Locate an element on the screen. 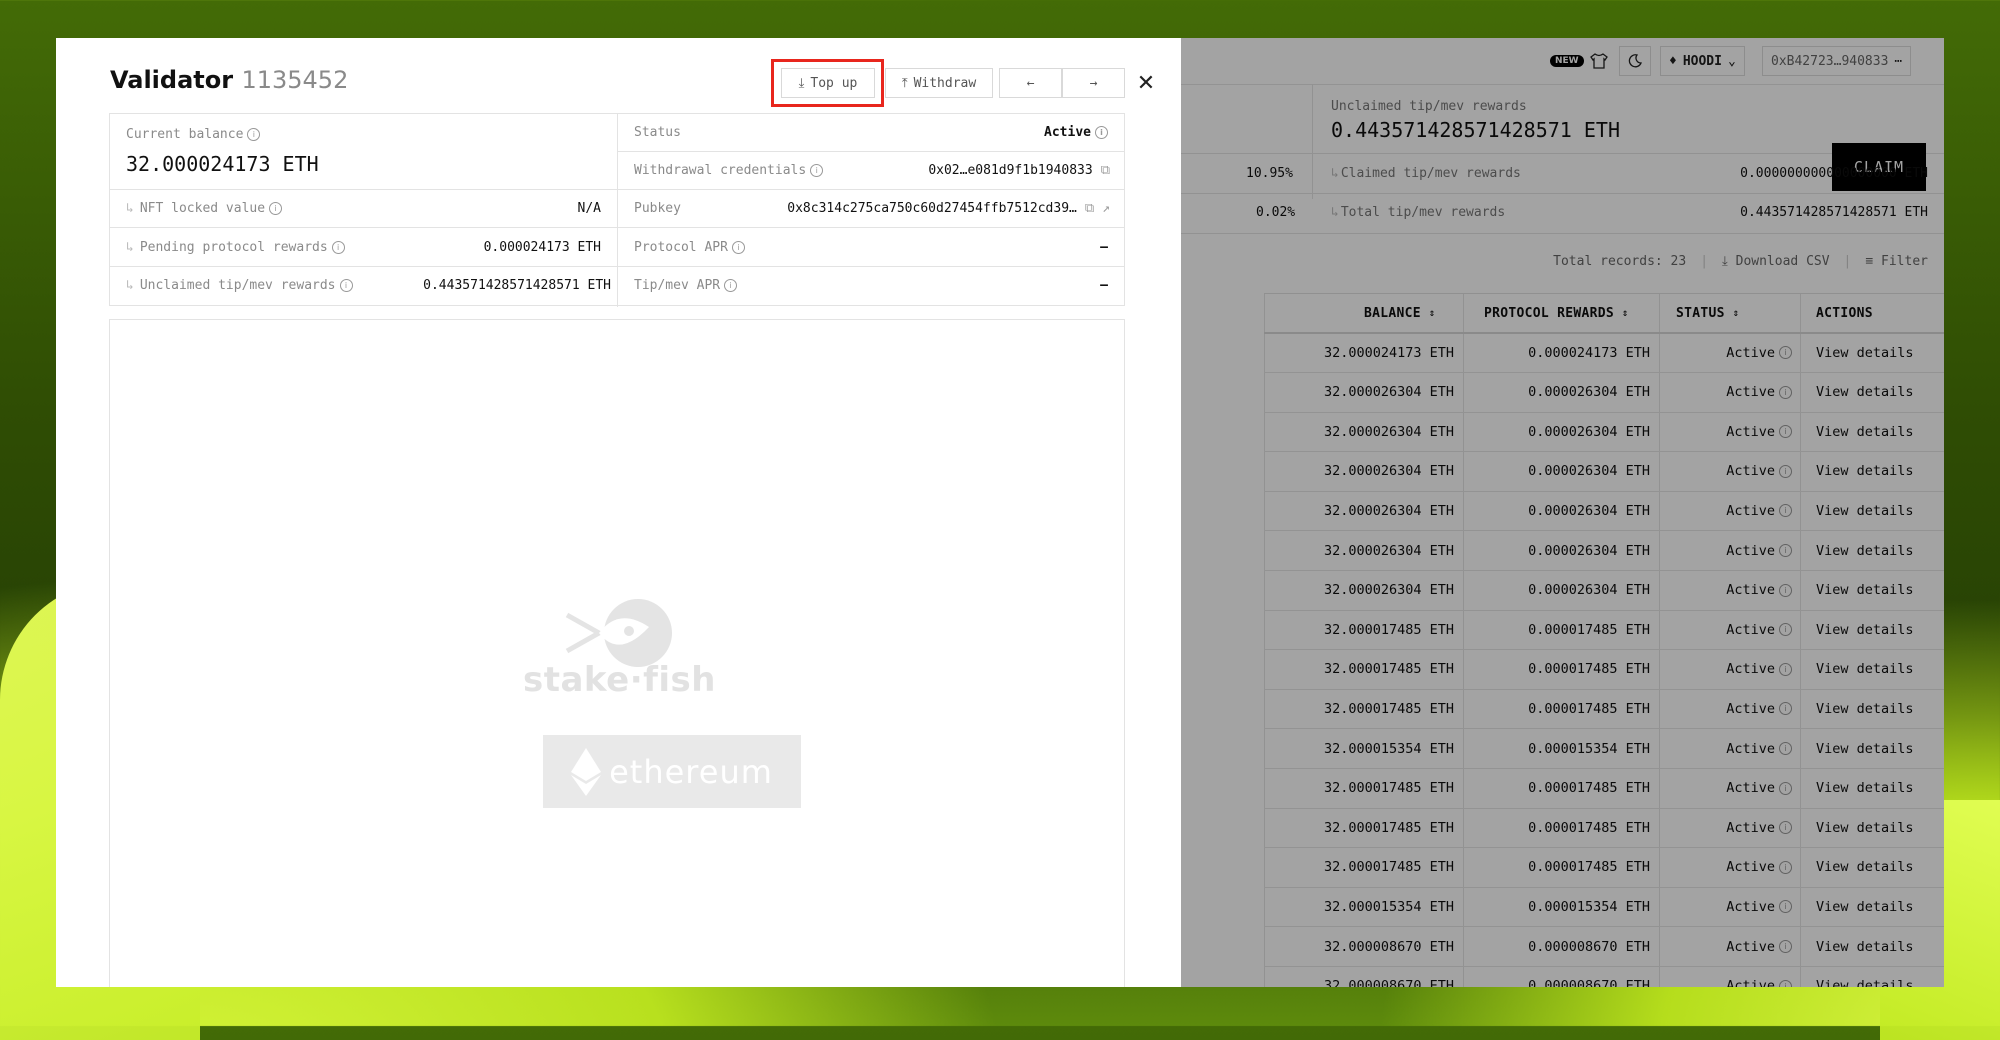 This screenshot has width=2000, height=1040. next-button: → is located at coordinates (1093, 83).